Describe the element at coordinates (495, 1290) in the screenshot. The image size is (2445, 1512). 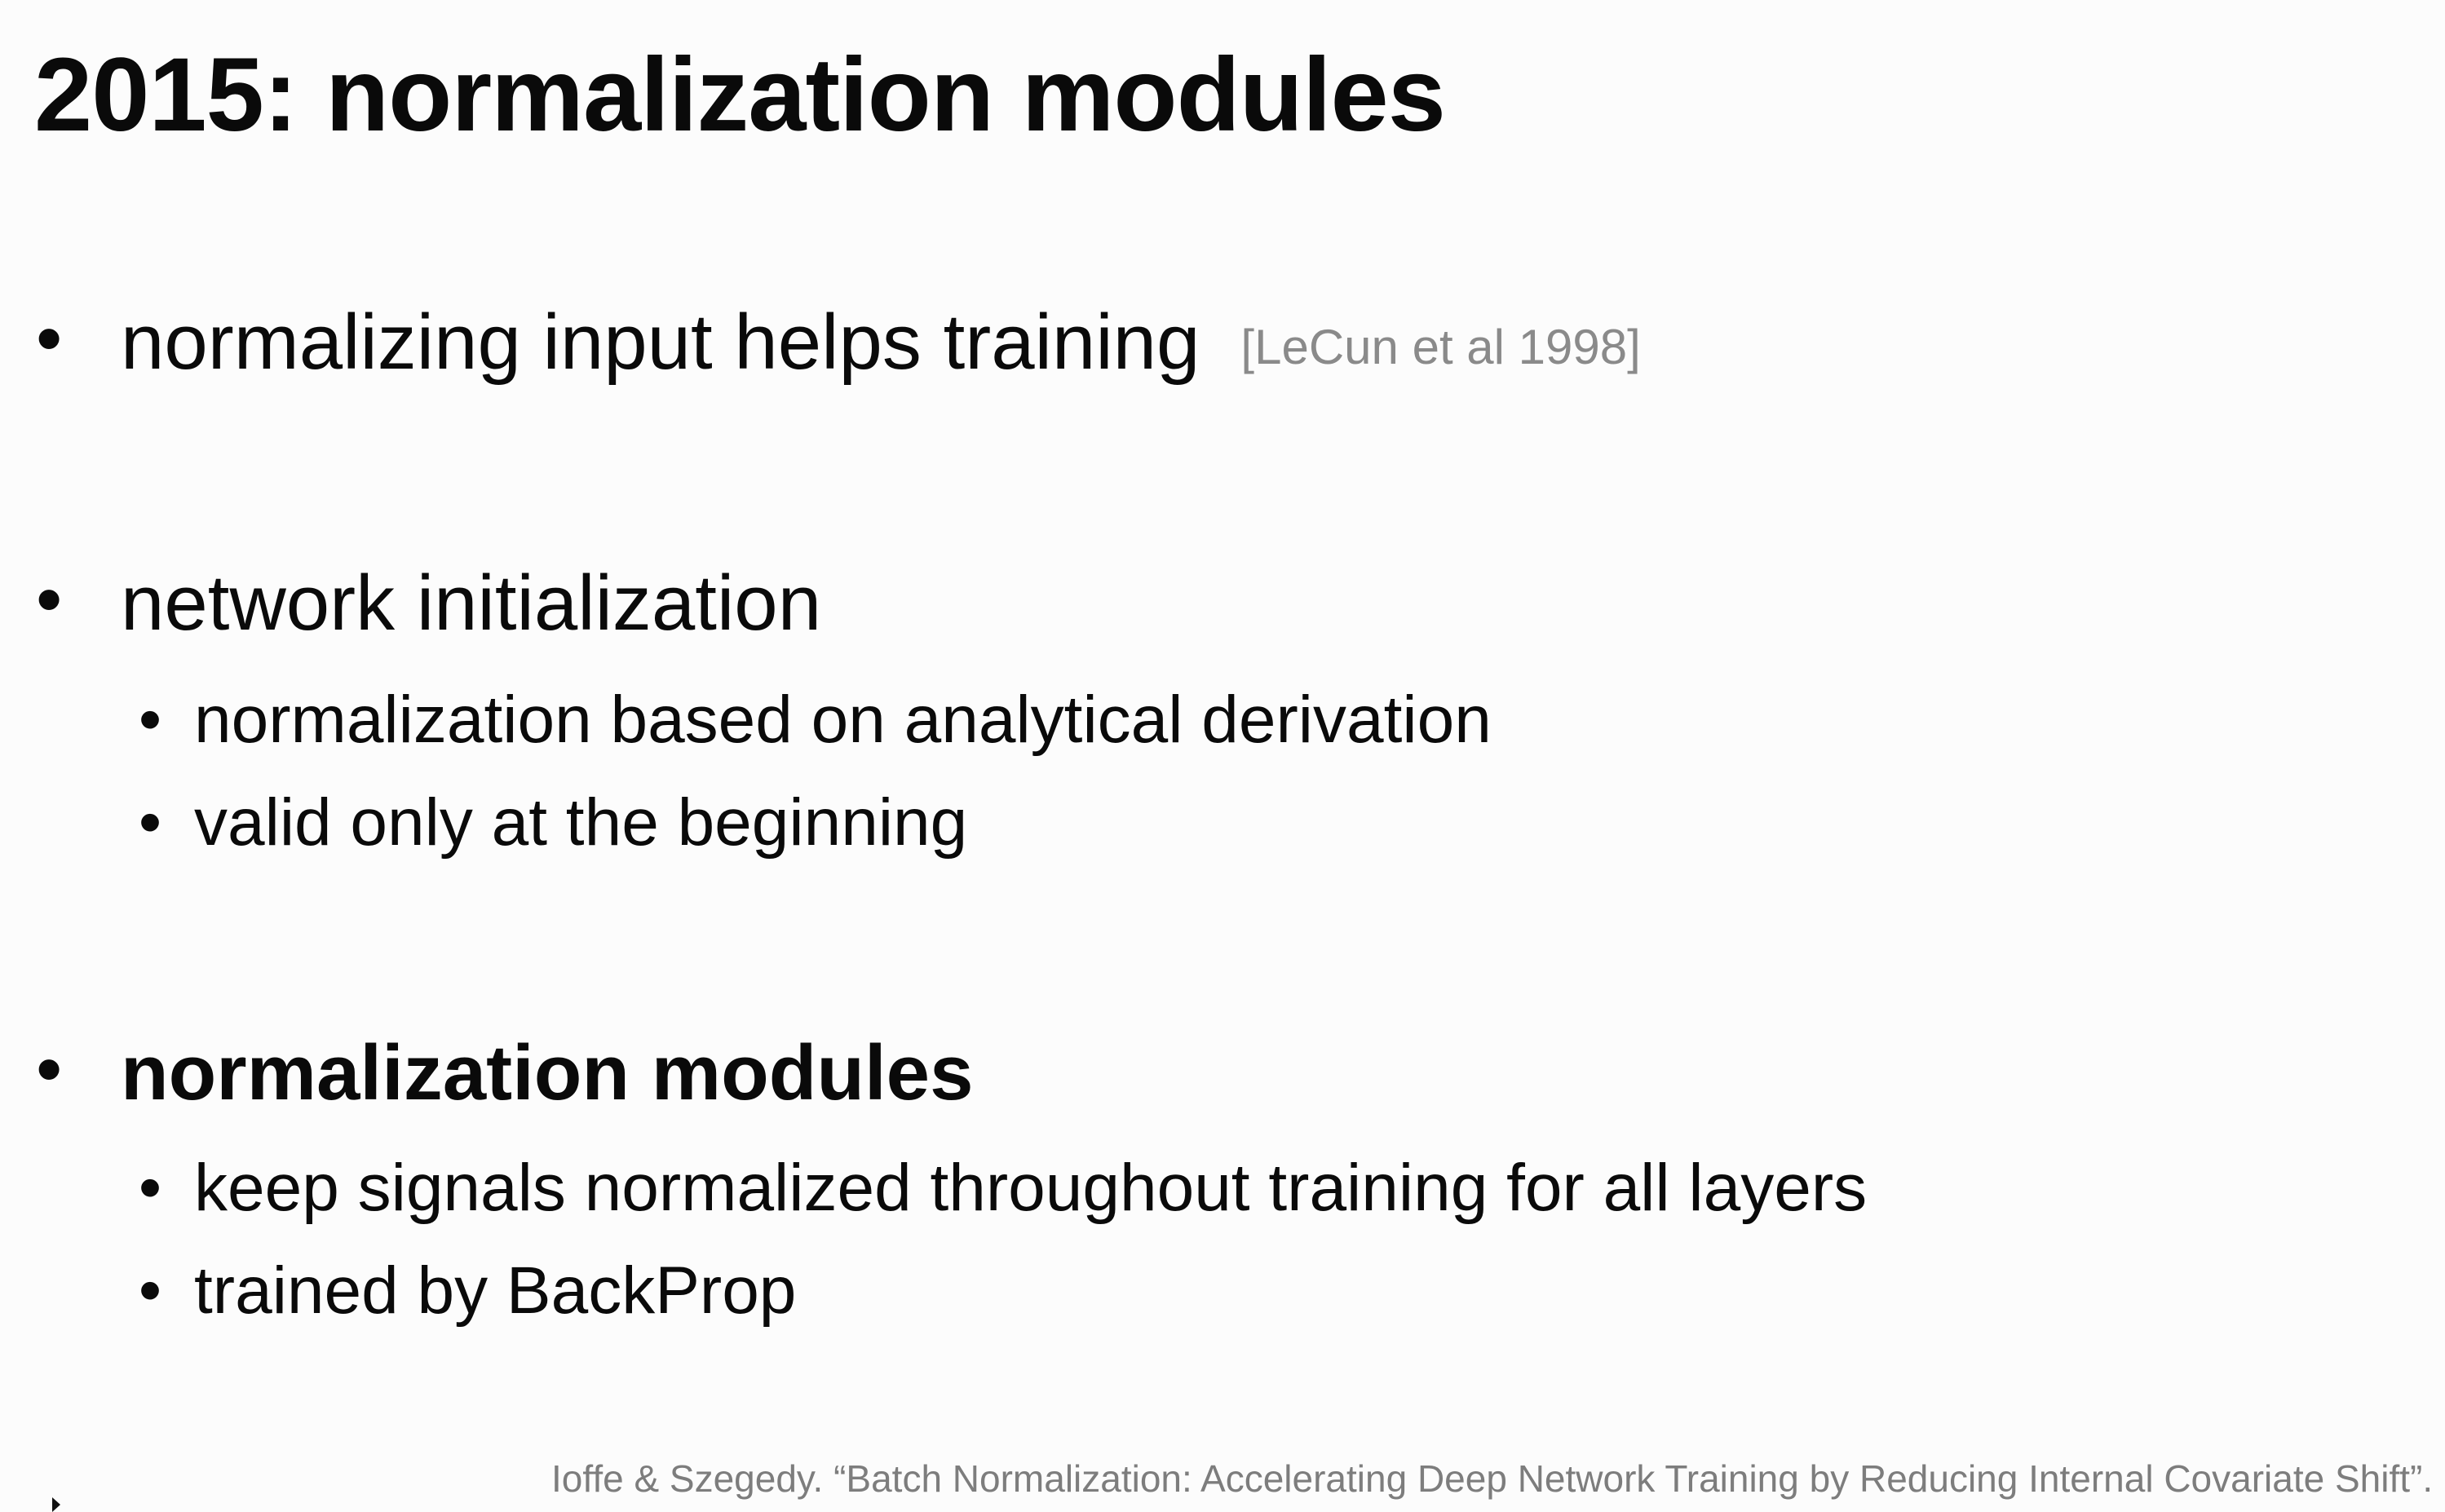
I see `sub-item-trained-by-backprop: trained by BackProp` at that location.